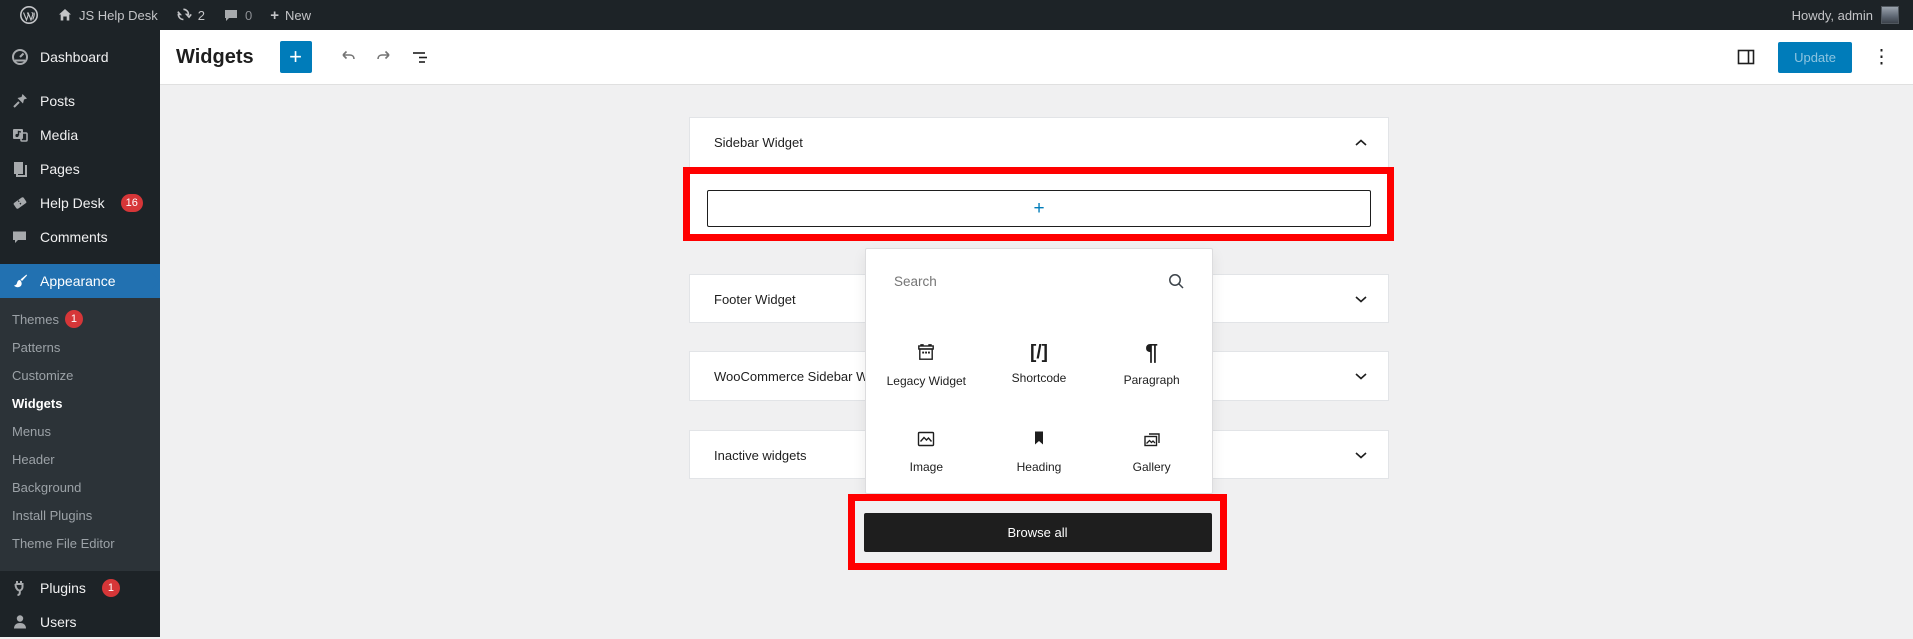 The height and width of the screenshot is (639, 1913). I want to click on wordpress-logo, so click(29, 15).